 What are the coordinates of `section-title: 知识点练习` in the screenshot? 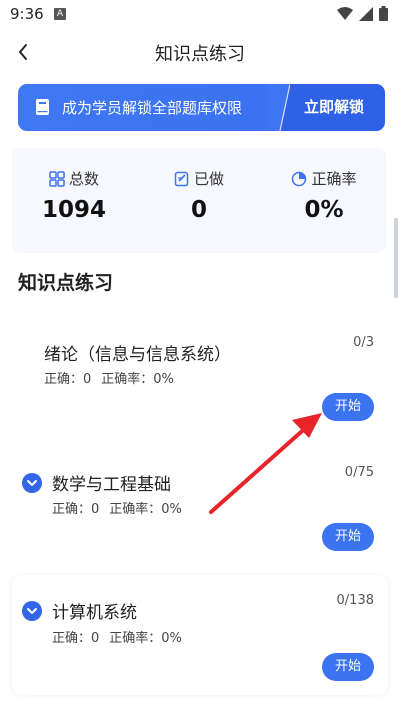 It's located at (66, 283).